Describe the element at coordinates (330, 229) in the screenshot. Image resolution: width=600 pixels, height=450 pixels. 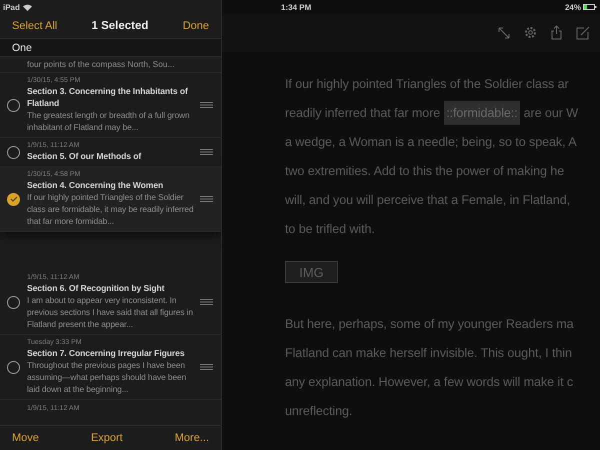
I see `body-text: to be trifled with.` at that location.